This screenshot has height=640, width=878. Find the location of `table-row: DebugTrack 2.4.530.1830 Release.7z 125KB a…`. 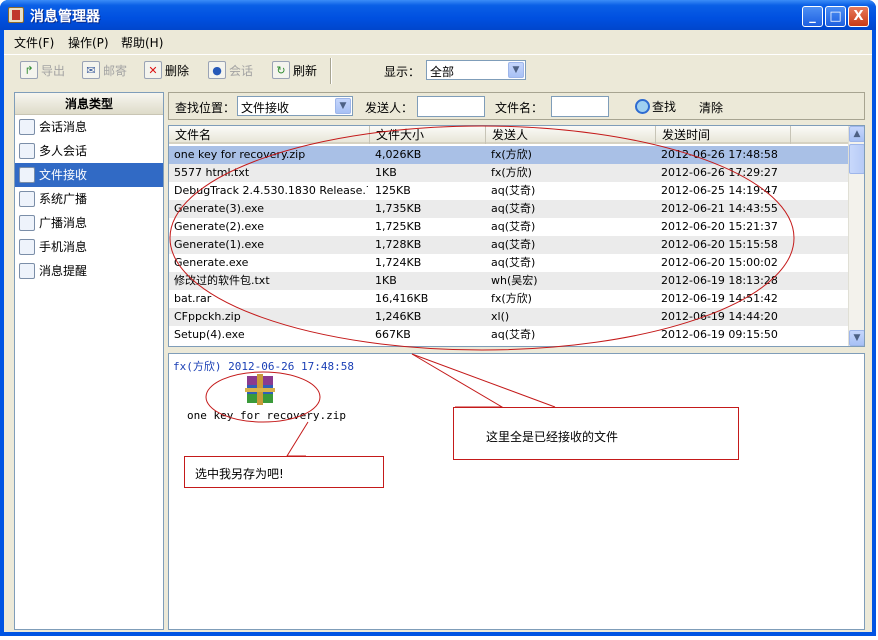

table-row: DebugTrack 2.4.530.1830 Release.7z 125KB a… is located at coordinates (509, 191).